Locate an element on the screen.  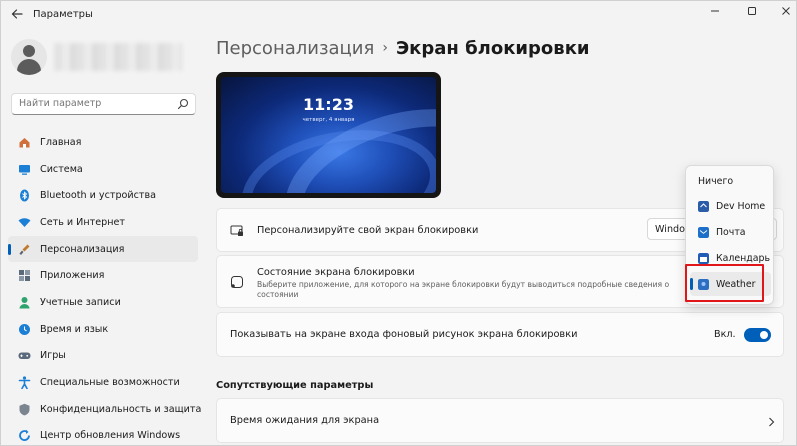
sidebar-item-system: Система is located at coordinates (103, 169).